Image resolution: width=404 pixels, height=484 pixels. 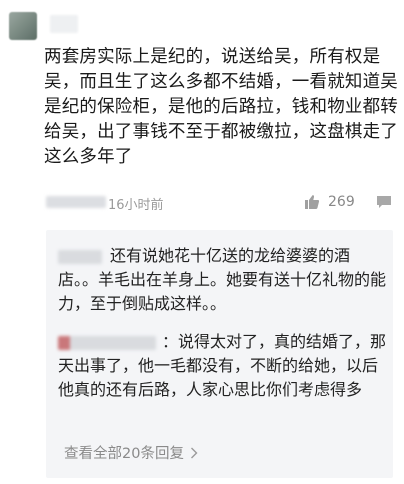 What do you see at coordinates (312, 202) in the screenshot?
I see `thumbs-up-icon` at bounding box center [312, 202].